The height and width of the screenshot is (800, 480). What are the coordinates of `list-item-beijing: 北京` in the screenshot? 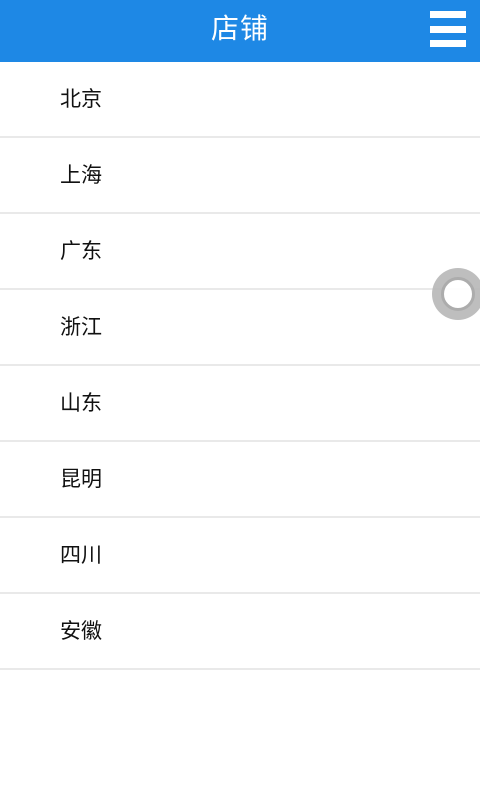 It's located at (240, 100).